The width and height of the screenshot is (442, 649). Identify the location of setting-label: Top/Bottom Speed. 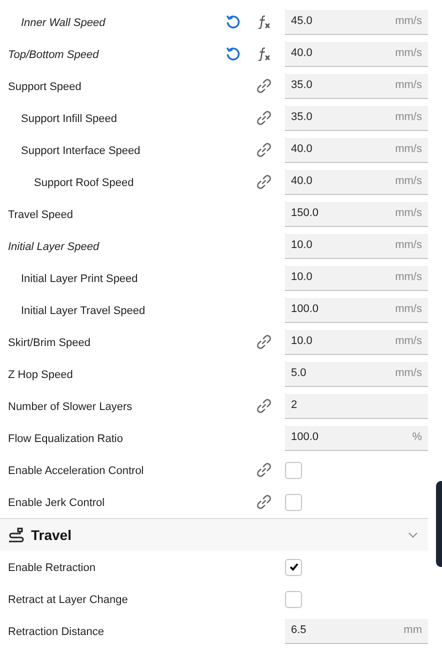
(53, 55).